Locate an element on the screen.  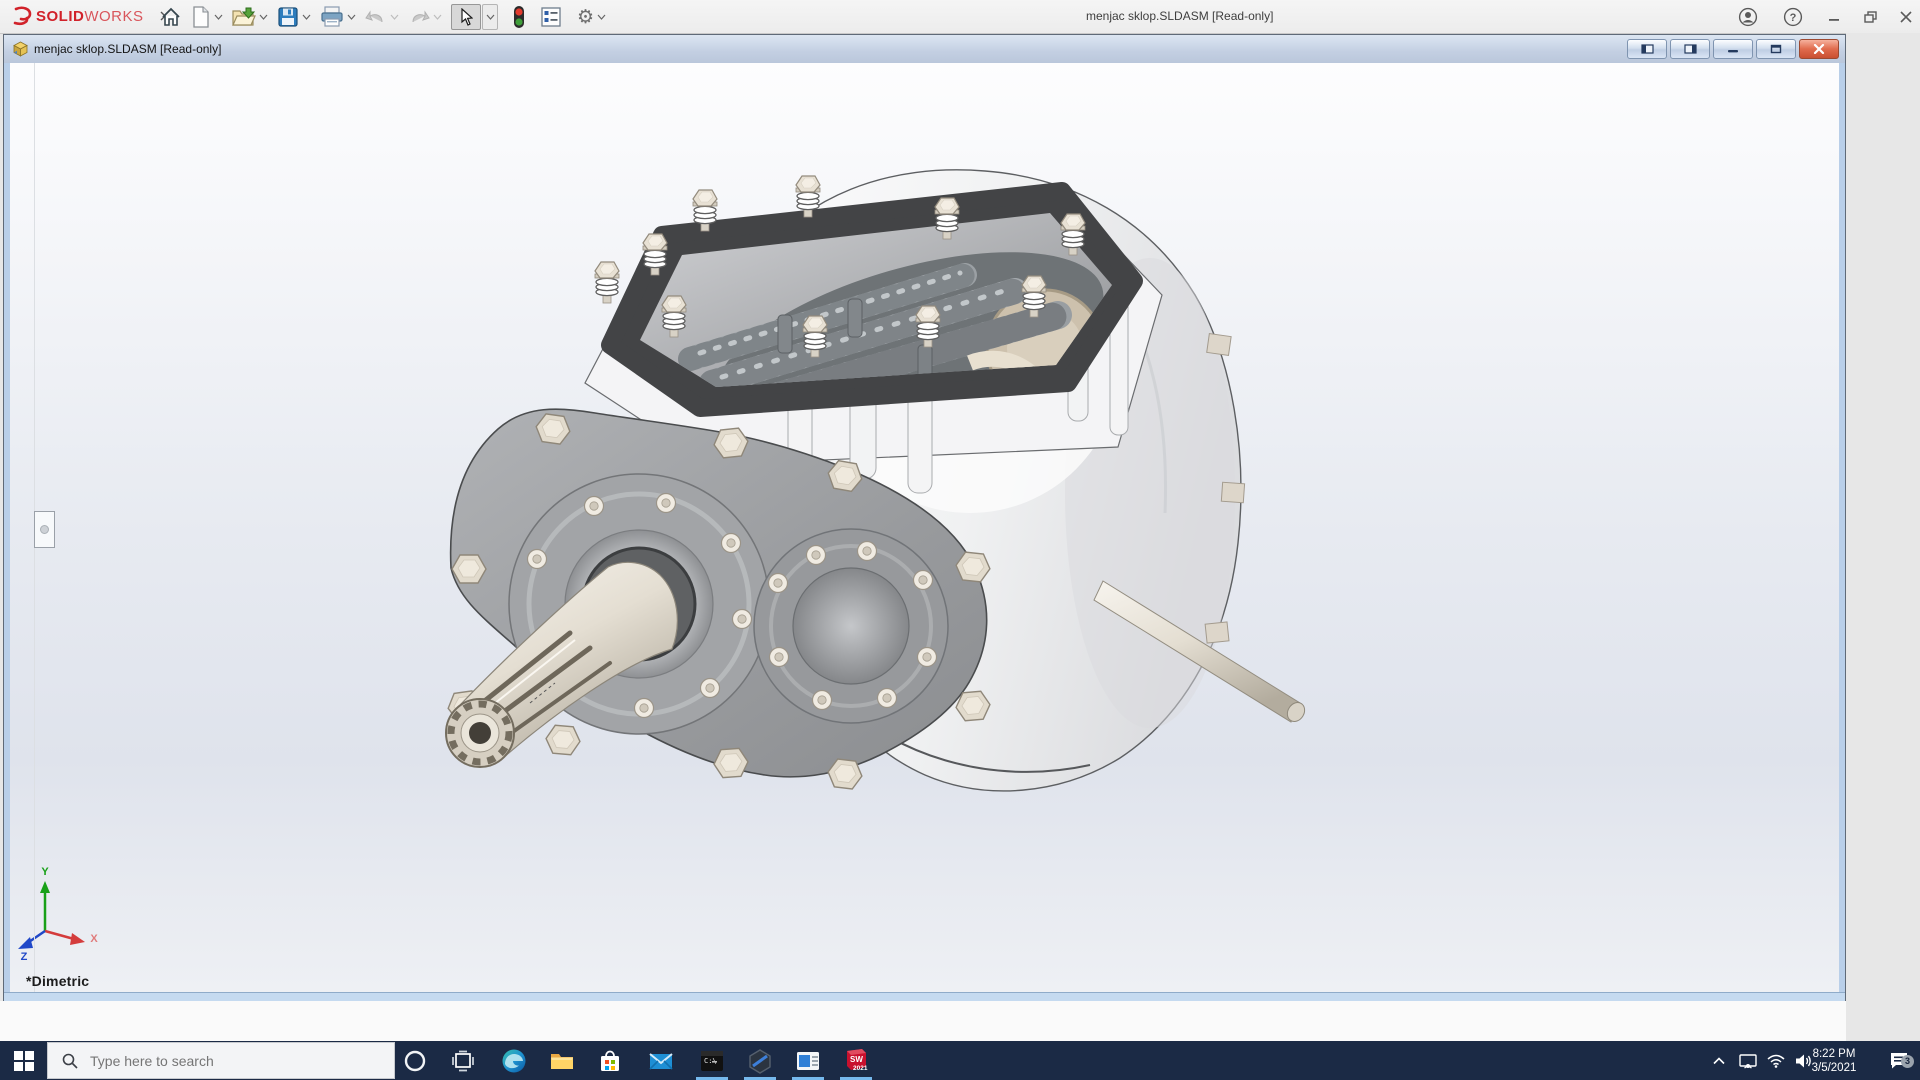
tray-time: 8:22 PM is located at coordinates (1834, 1053).